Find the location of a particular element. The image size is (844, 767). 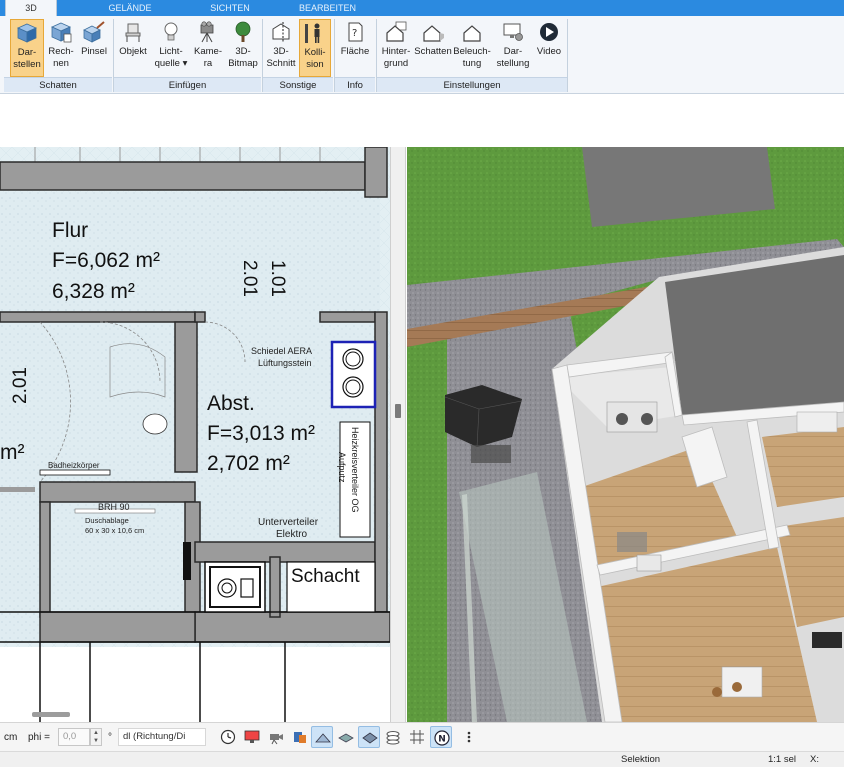

group-separator is located at coordinates (567, 55).